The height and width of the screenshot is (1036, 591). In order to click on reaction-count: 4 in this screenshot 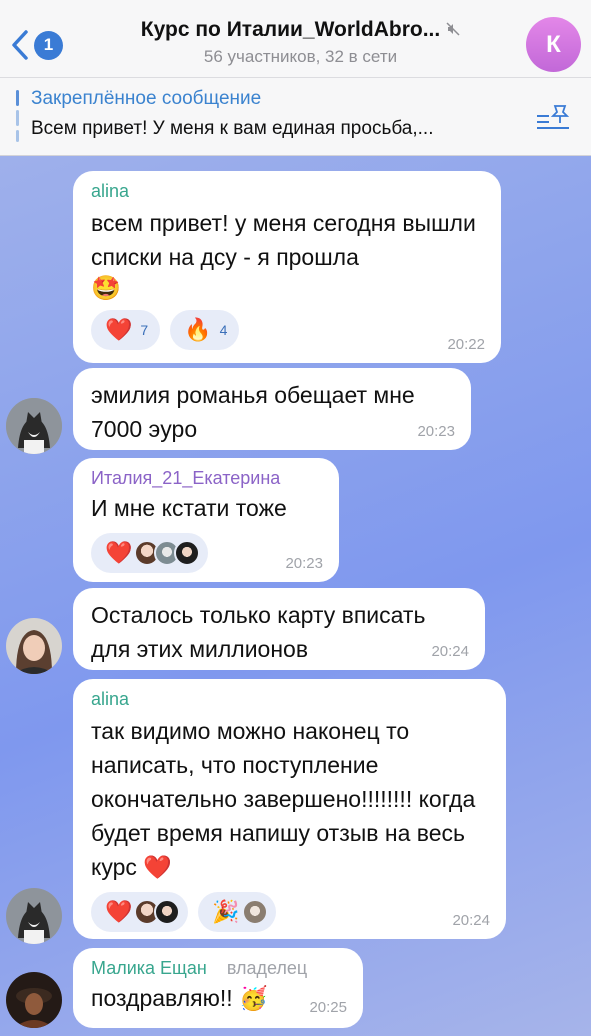, I will do `click(223, 330)`.